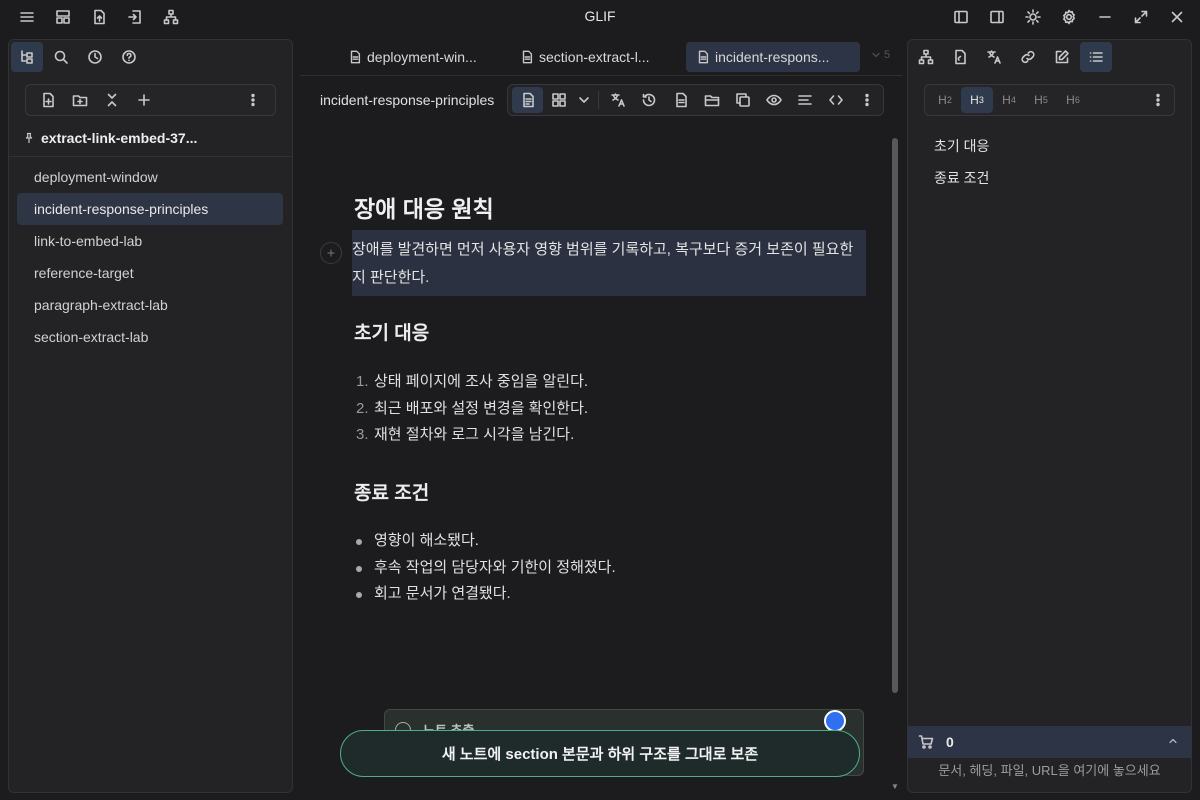 This screenshot has height=800, width=1200. What do you see at coordinates (961, 178) in the screenshot?
I see `outline-item-exit-criteria: 종료 조건` at bounding box center [961, 178].